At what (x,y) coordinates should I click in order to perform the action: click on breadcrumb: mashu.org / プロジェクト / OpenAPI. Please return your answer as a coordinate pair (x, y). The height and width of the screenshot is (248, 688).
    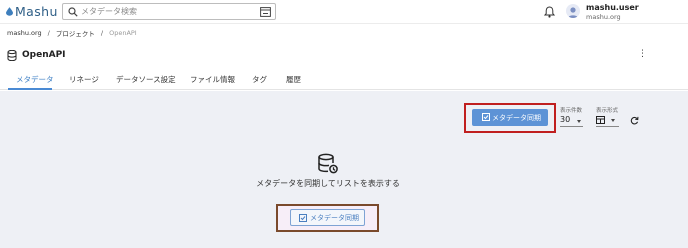
    Looking at the image, I should click on (72, 33).